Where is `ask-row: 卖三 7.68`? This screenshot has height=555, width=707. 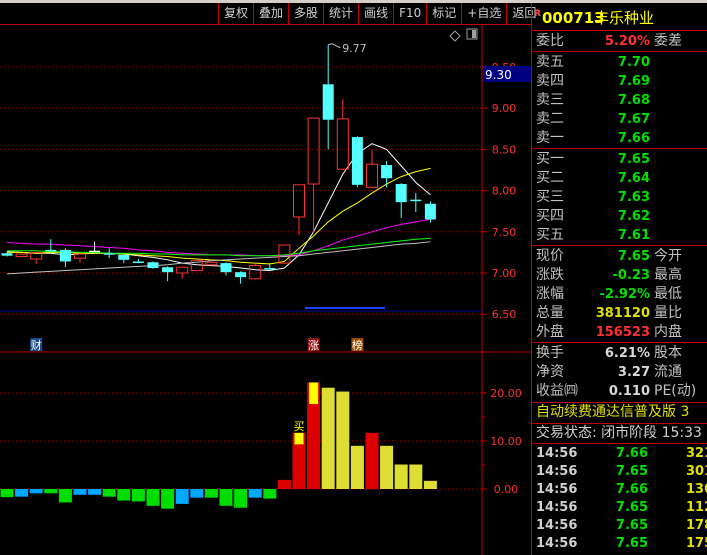
ask-row: 卖三 7.68 is located at coordinates (621, 100).